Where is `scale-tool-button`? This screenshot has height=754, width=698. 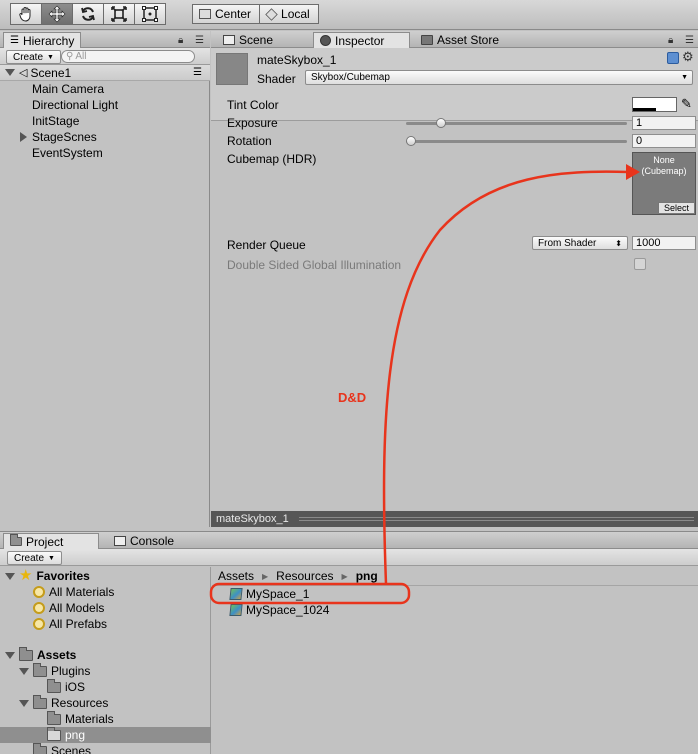 scale-tool-button is located at coordinates (119, 14).